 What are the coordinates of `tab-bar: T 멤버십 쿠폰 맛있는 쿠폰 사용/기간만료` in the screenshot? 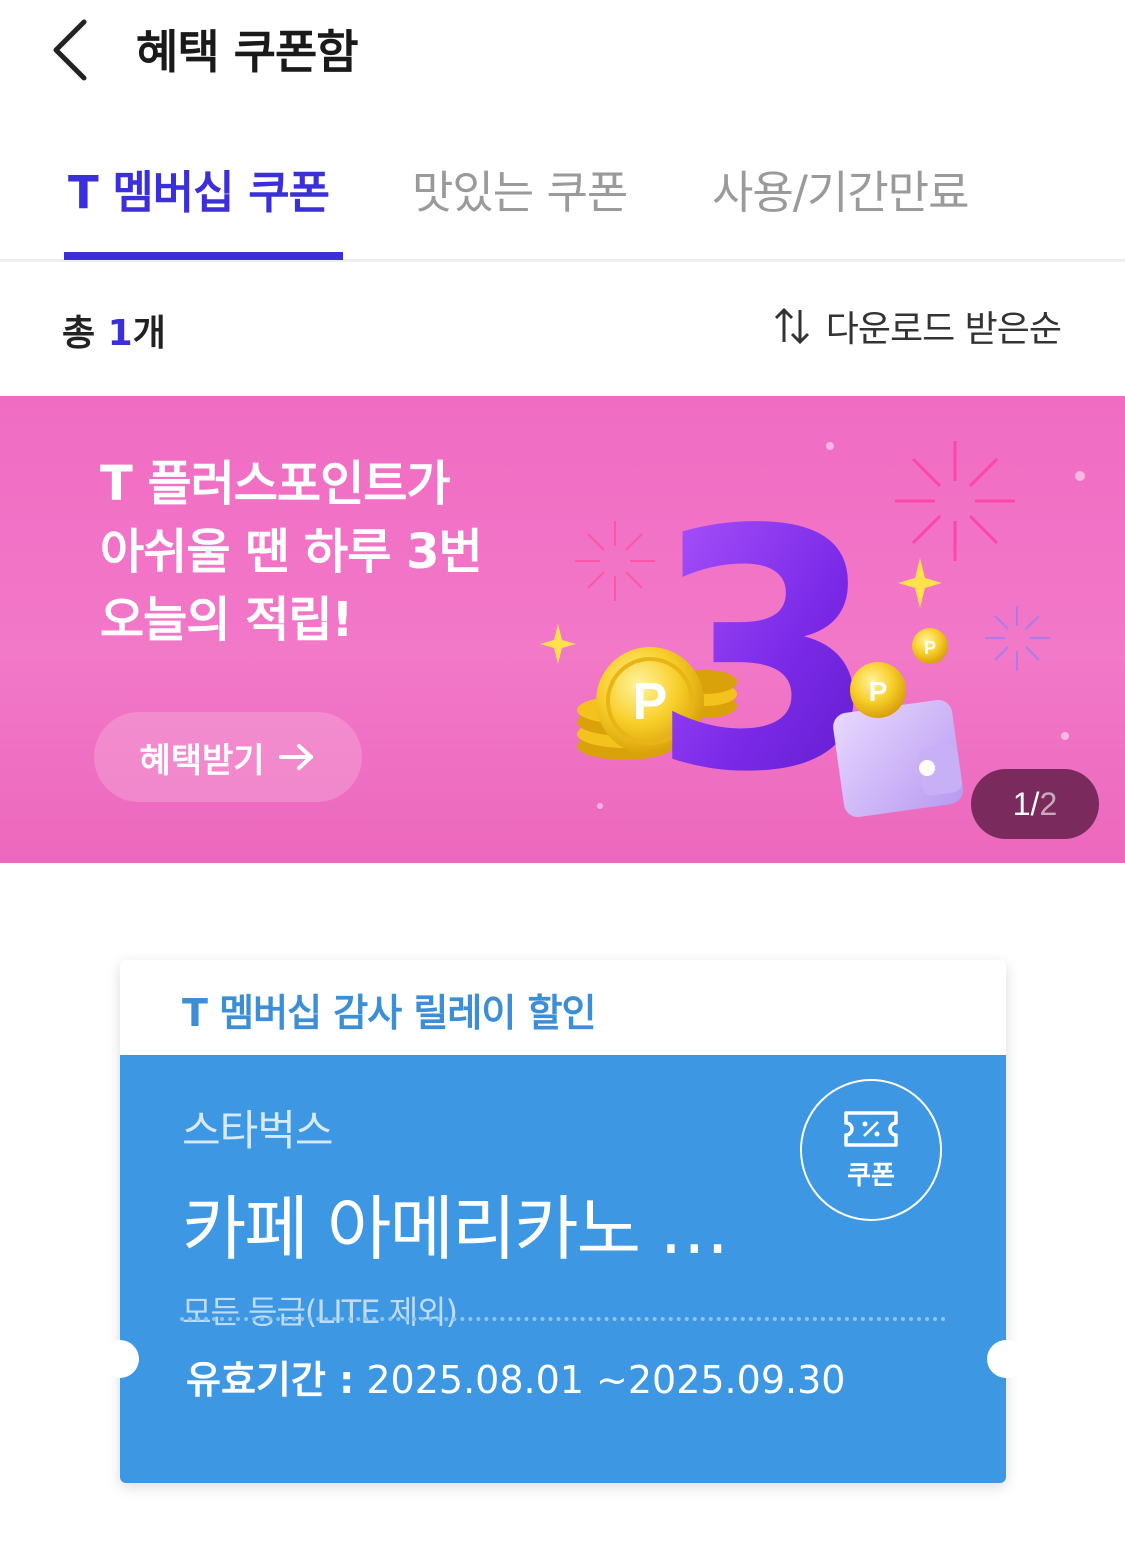 It's located at (562, 191).